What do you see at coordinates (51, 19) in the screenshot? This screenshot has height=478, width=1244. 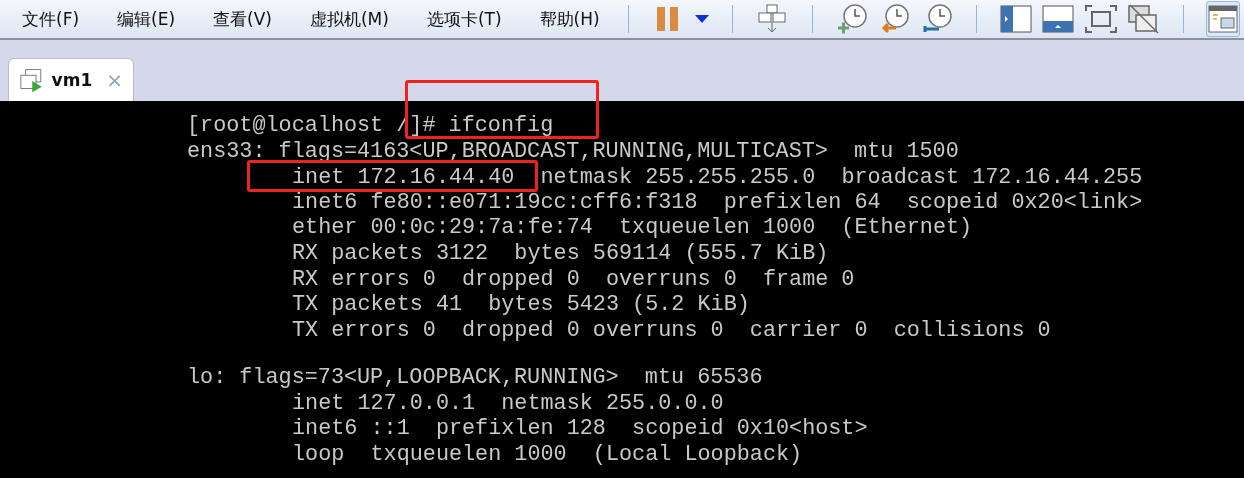 I see `menu-item: 文件(F)` at bounding box center [51, 19].